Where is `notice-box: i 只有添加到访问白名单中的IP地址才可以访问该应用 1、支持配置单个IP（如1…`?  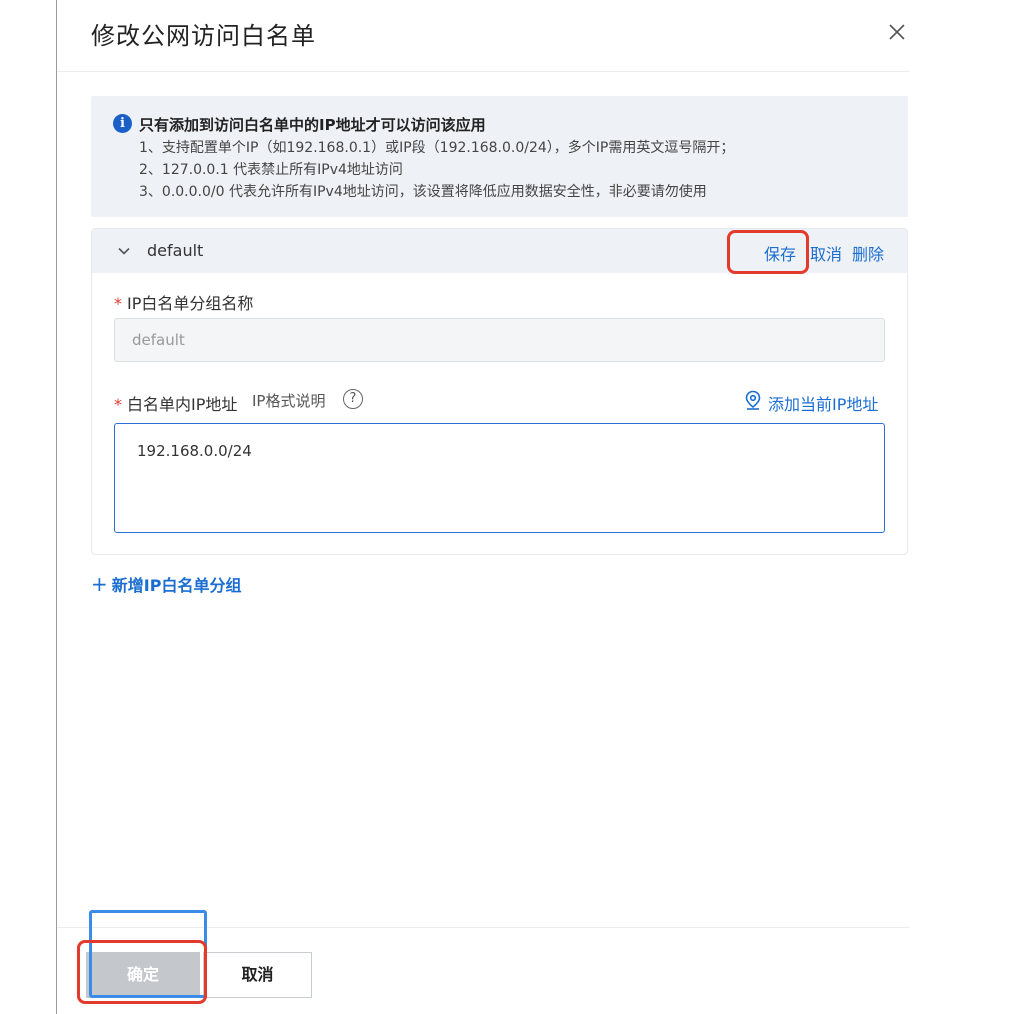
notice-box: i 只有添加到访问白名单中的IP地址才可以访问该应用 1、支持配置单个IP（如1… is located at coordinates (499, 156).